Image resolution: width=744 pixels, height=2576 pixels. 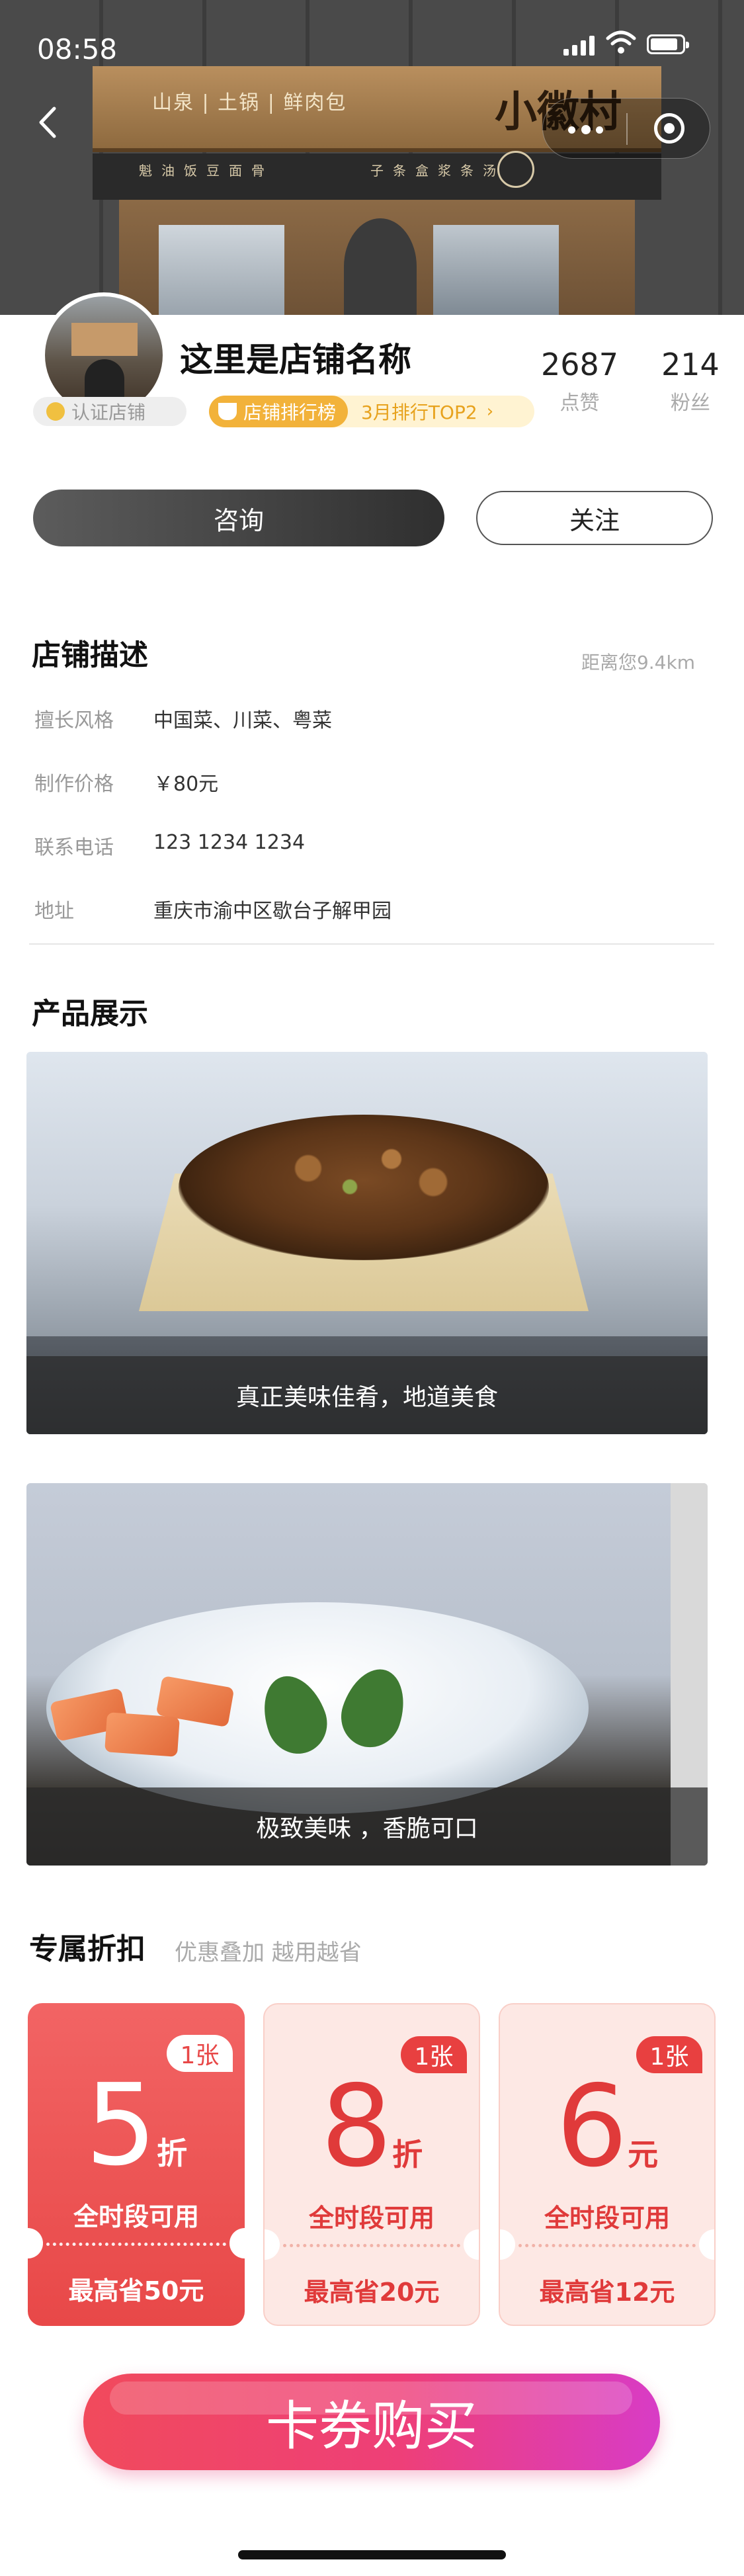 What do you see at coordinates (49, 123) in the screenshot?
I see `back-icon` at bounding box center [49, 123].